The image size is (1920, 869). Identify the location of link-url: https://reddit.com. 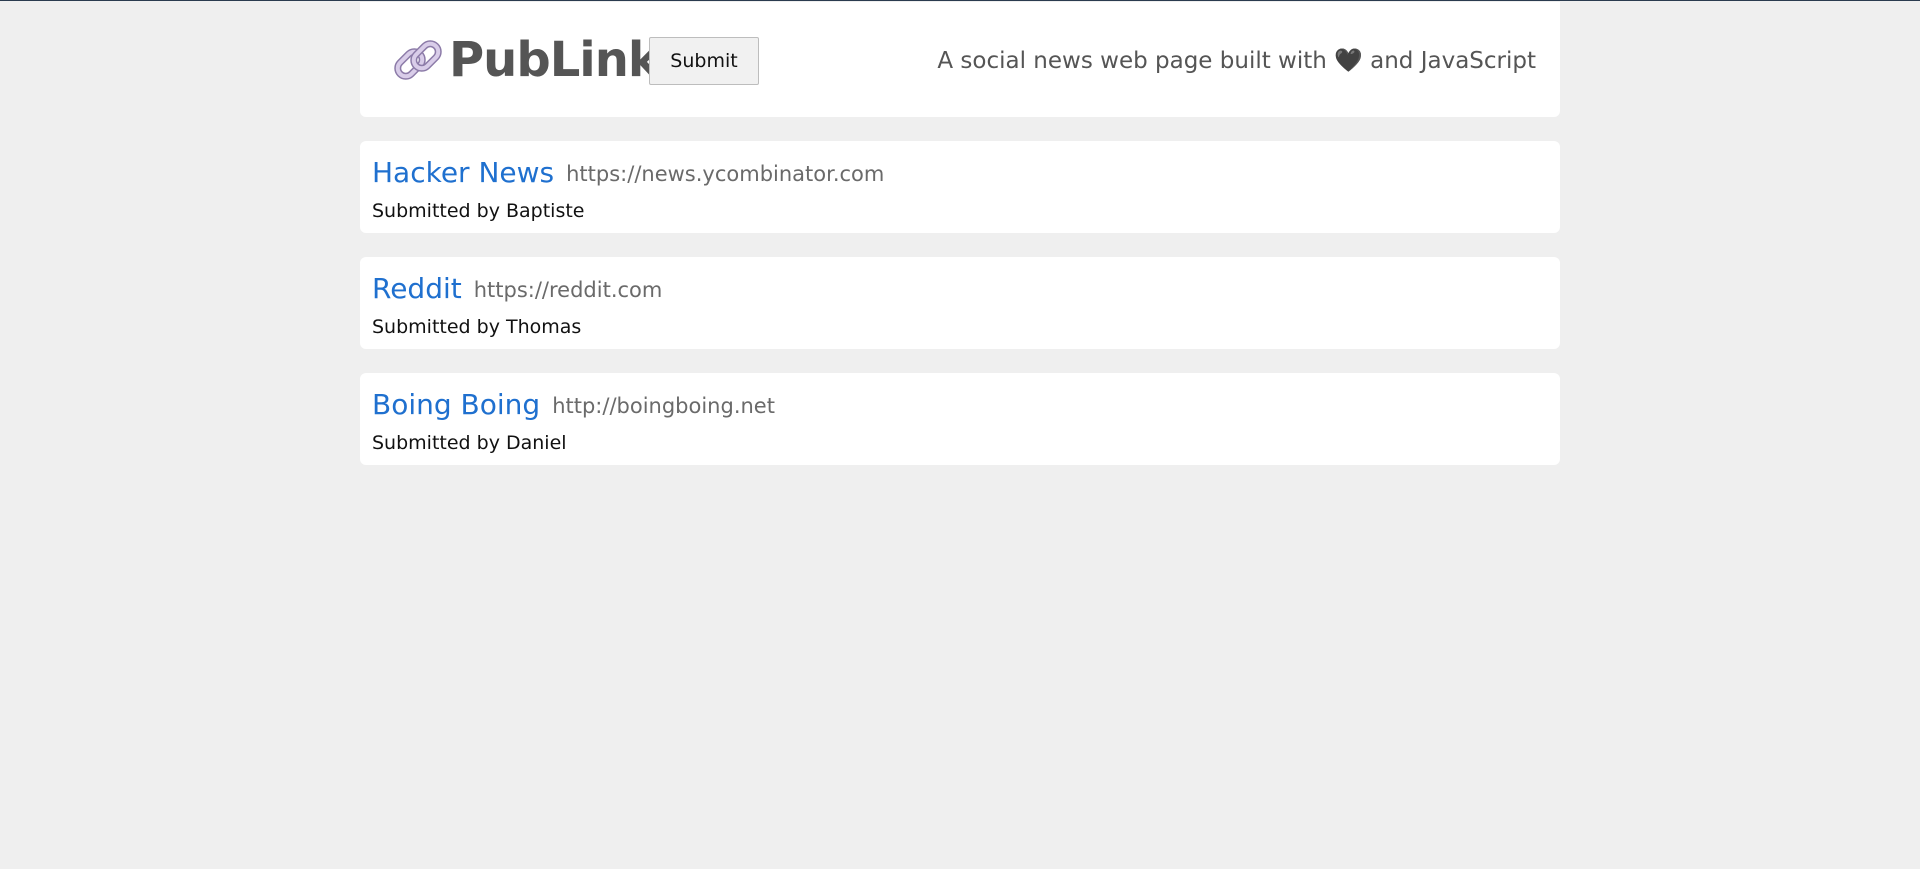
(568, 290).